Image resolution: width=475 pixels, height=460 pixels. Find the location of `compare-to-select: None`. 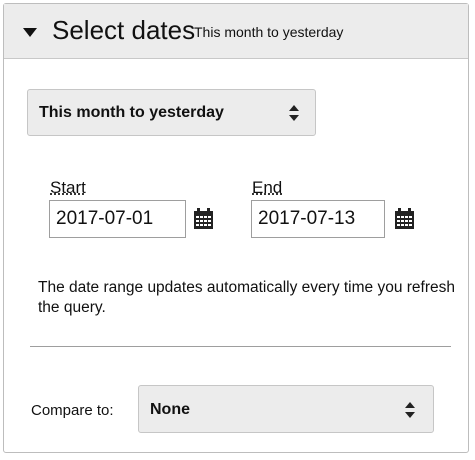

compare-to-select: None is located at coordinates (286, 409).